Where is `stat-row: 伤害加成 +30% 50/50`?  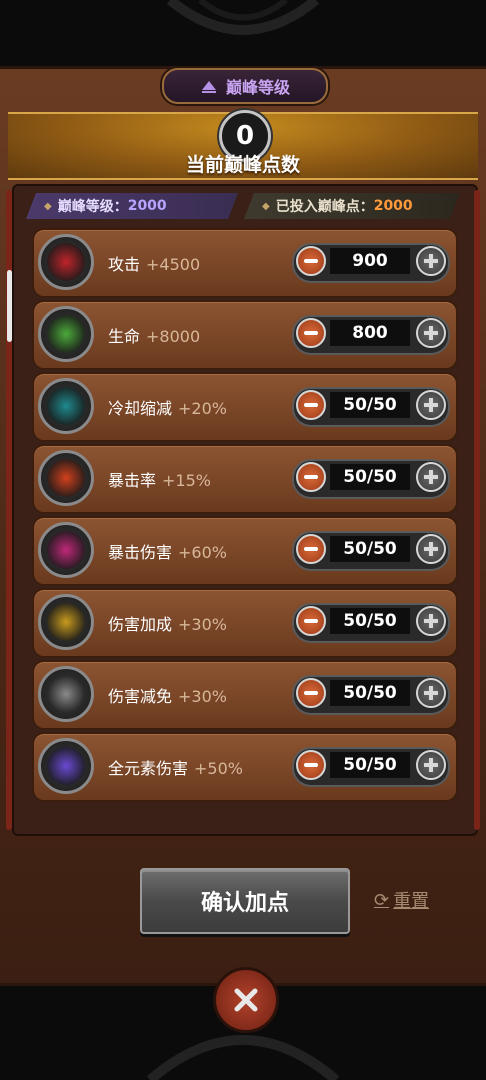
stat-row: 伤害加成 +30% 50/50 is located at coordinates (245, 623).